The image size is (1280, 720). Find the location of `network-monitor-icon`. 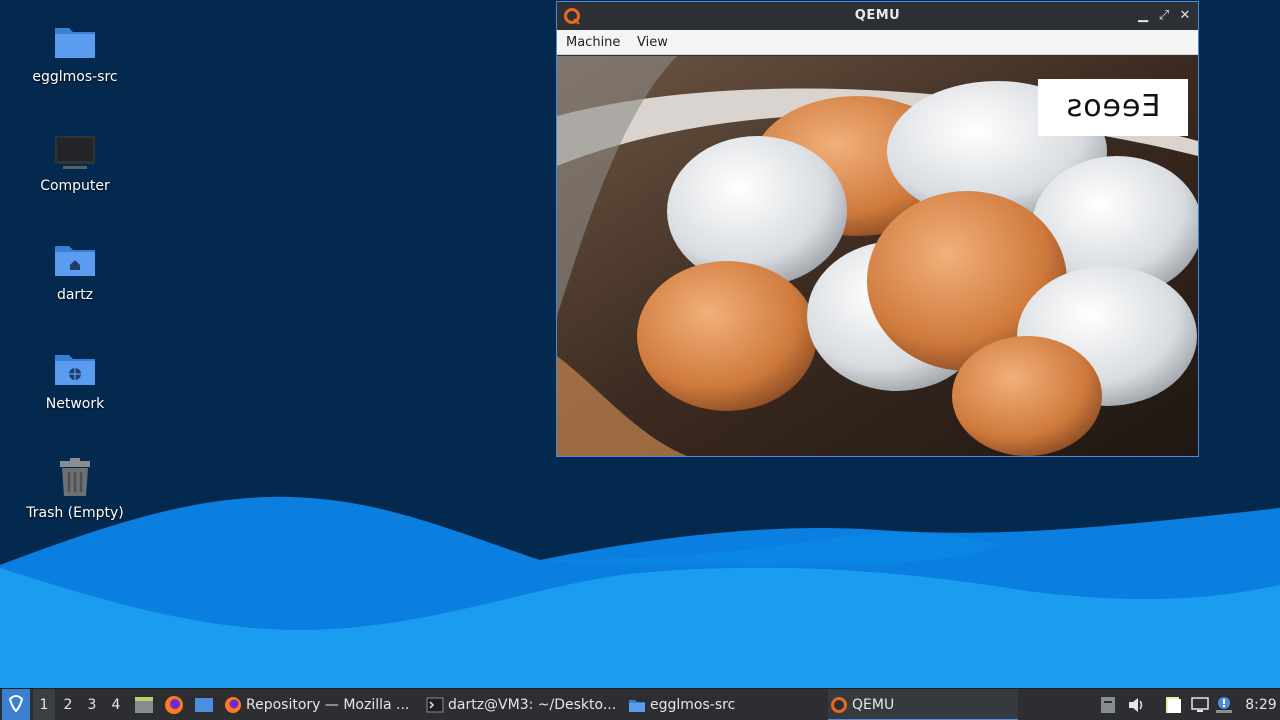

network-monitor-icon is located at coordinates (1200, 705).